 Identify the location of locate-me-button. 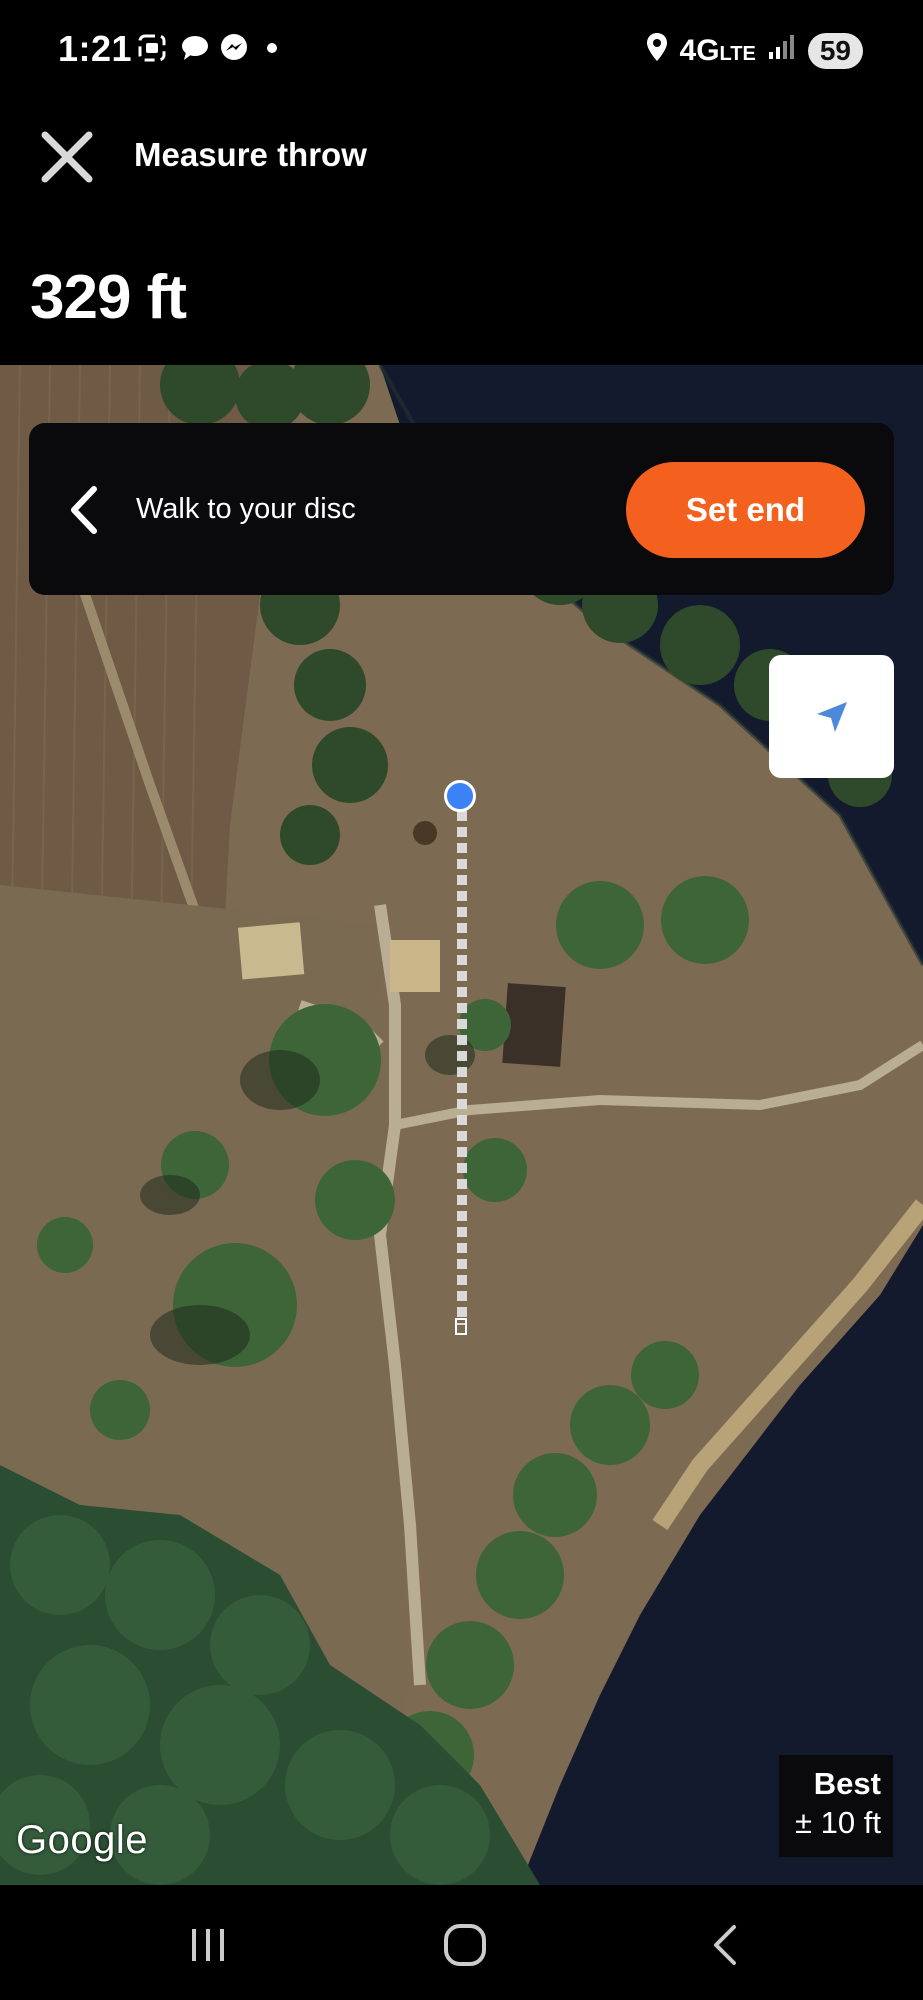
(831, 716).